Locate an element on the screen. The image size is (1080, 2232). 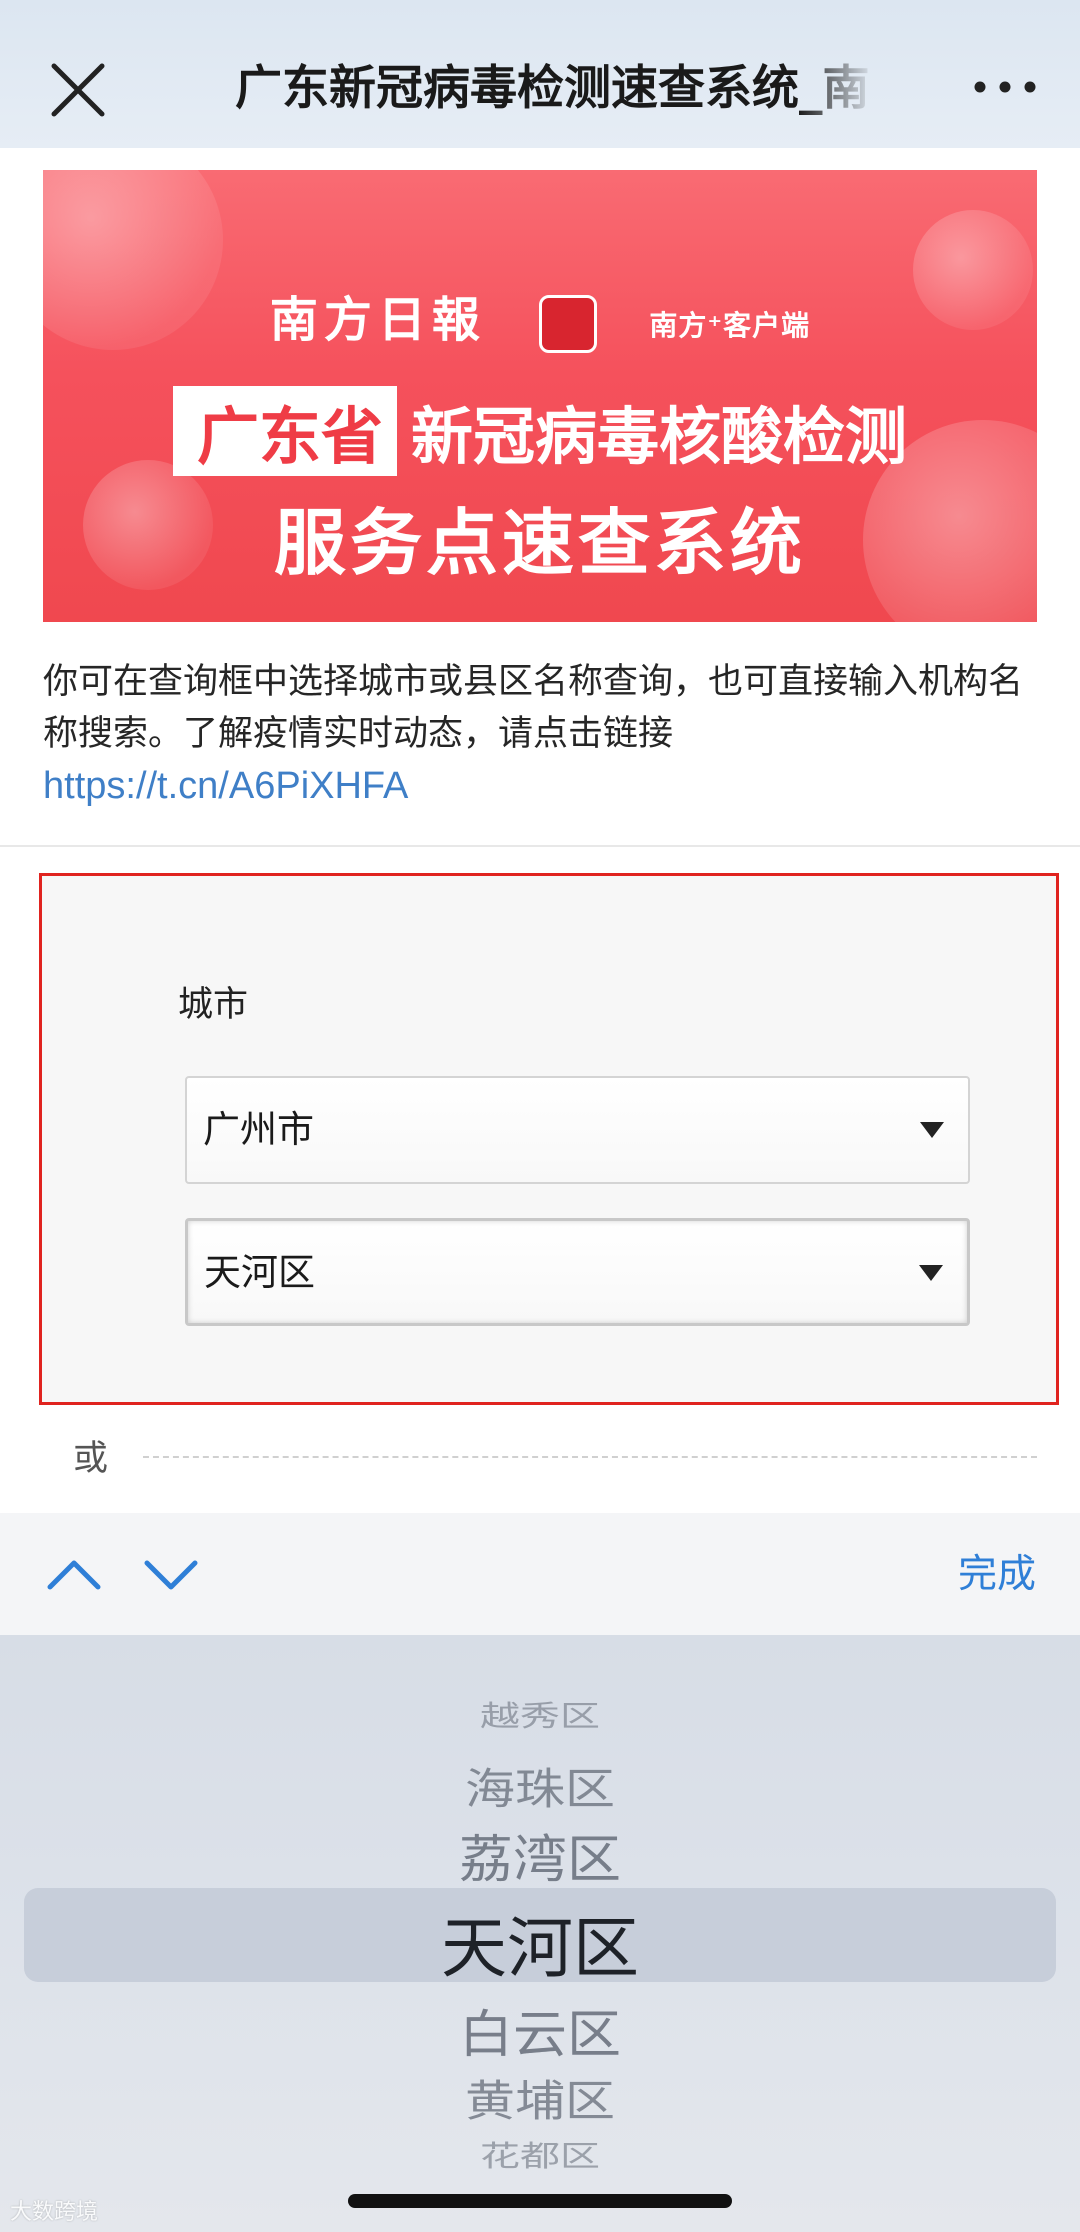
app-name: 南方⁺客户端 is located at coordinates (730, 325).